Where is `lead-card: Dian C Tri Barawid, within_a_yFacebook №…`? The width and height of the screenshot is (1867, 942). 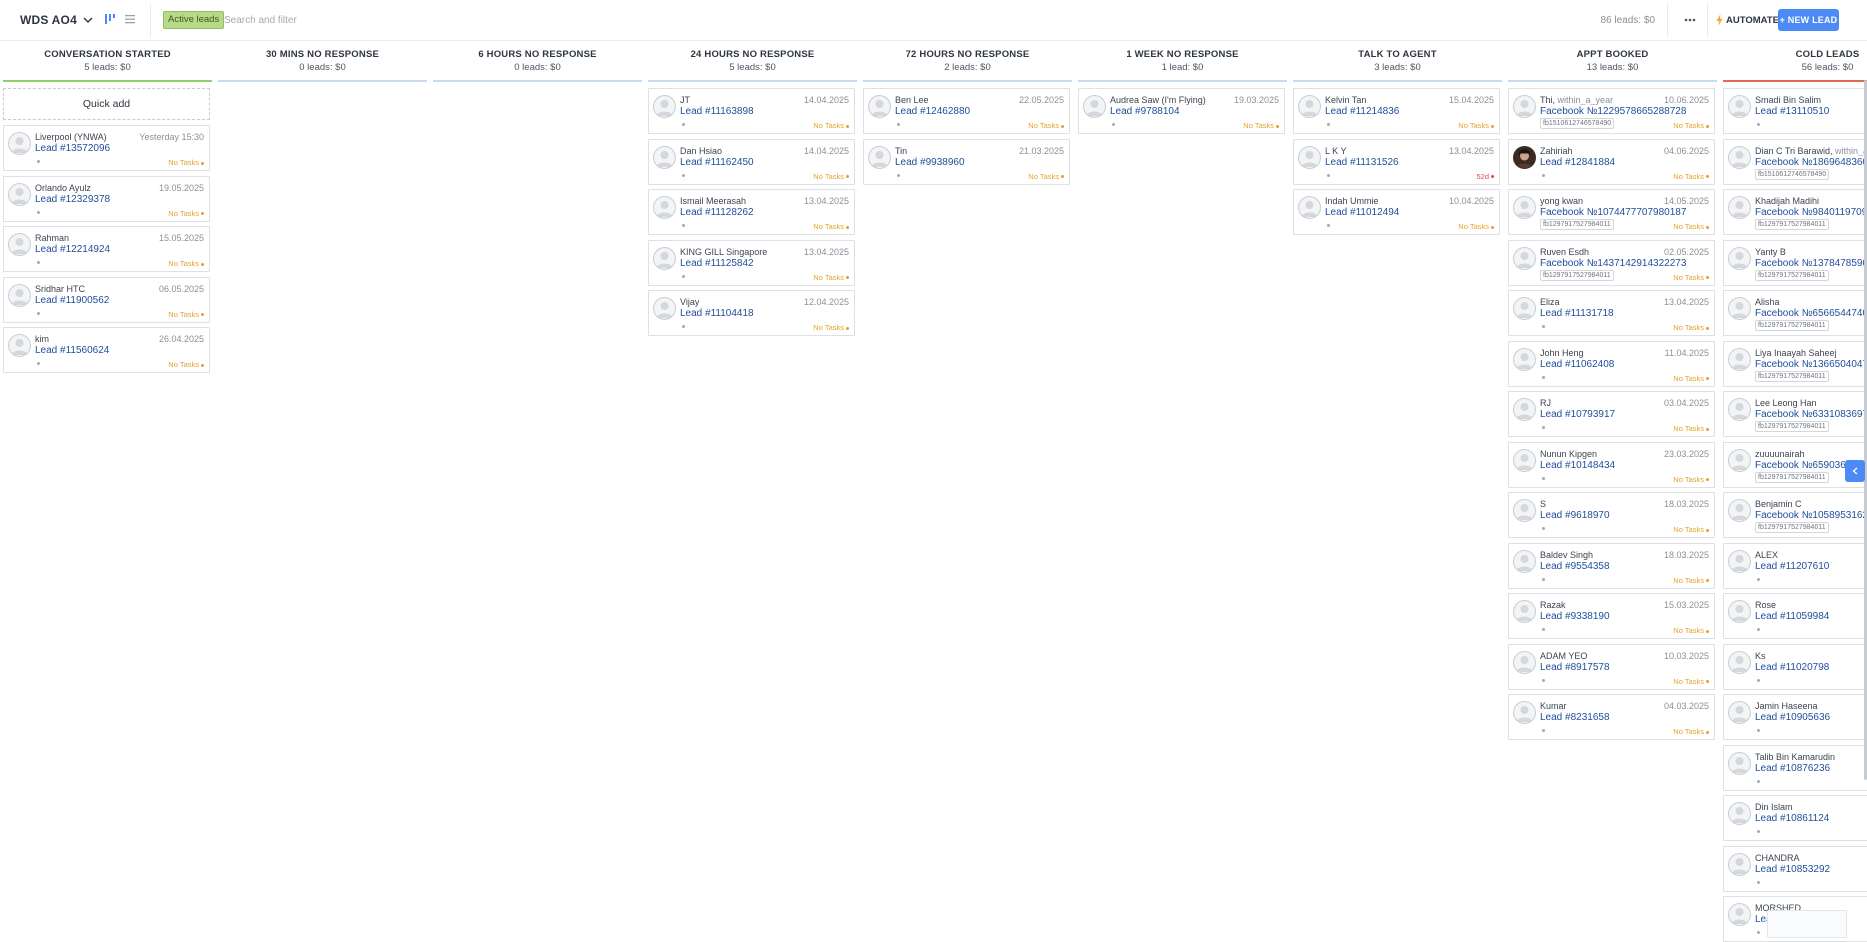 lead-card: Dian C Tri Barawid, within_a_yFacebook №… is located at coordinates (1795, 161).